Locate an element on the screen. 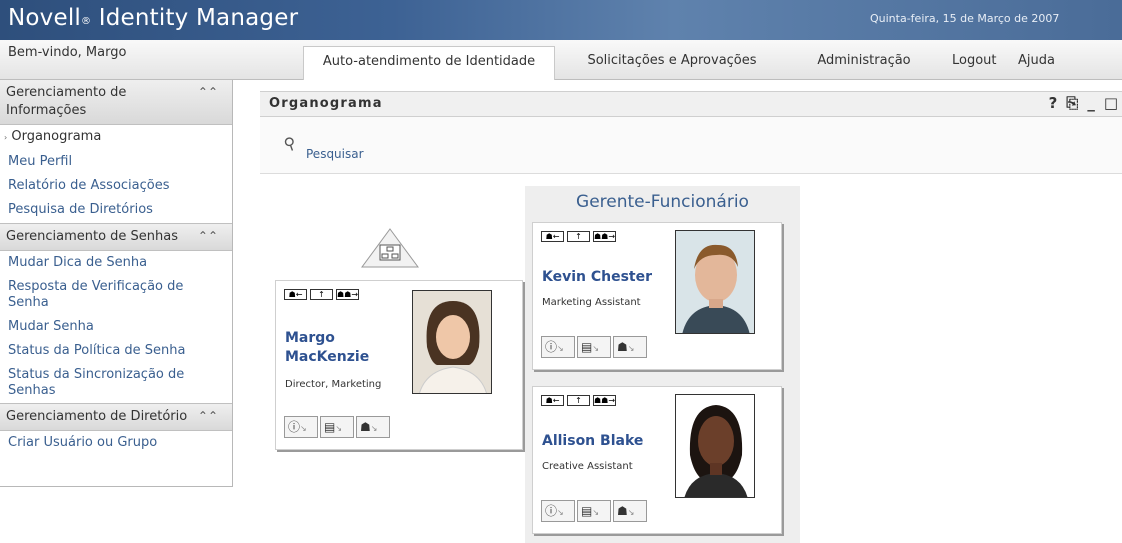 The image size is (1122, 543). section-password-management: Gerenciamento de Senhas ⌃⌃ is located at coordinates (116, 237).